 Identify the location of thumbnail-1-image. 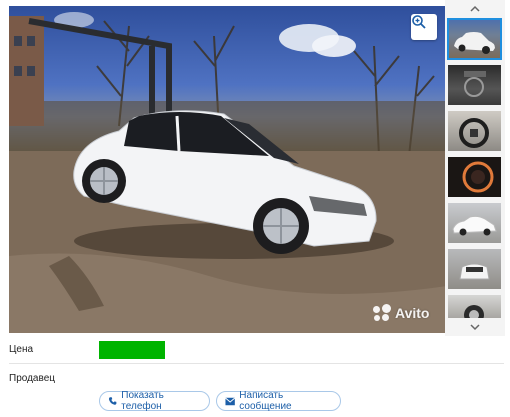
(474, 43).